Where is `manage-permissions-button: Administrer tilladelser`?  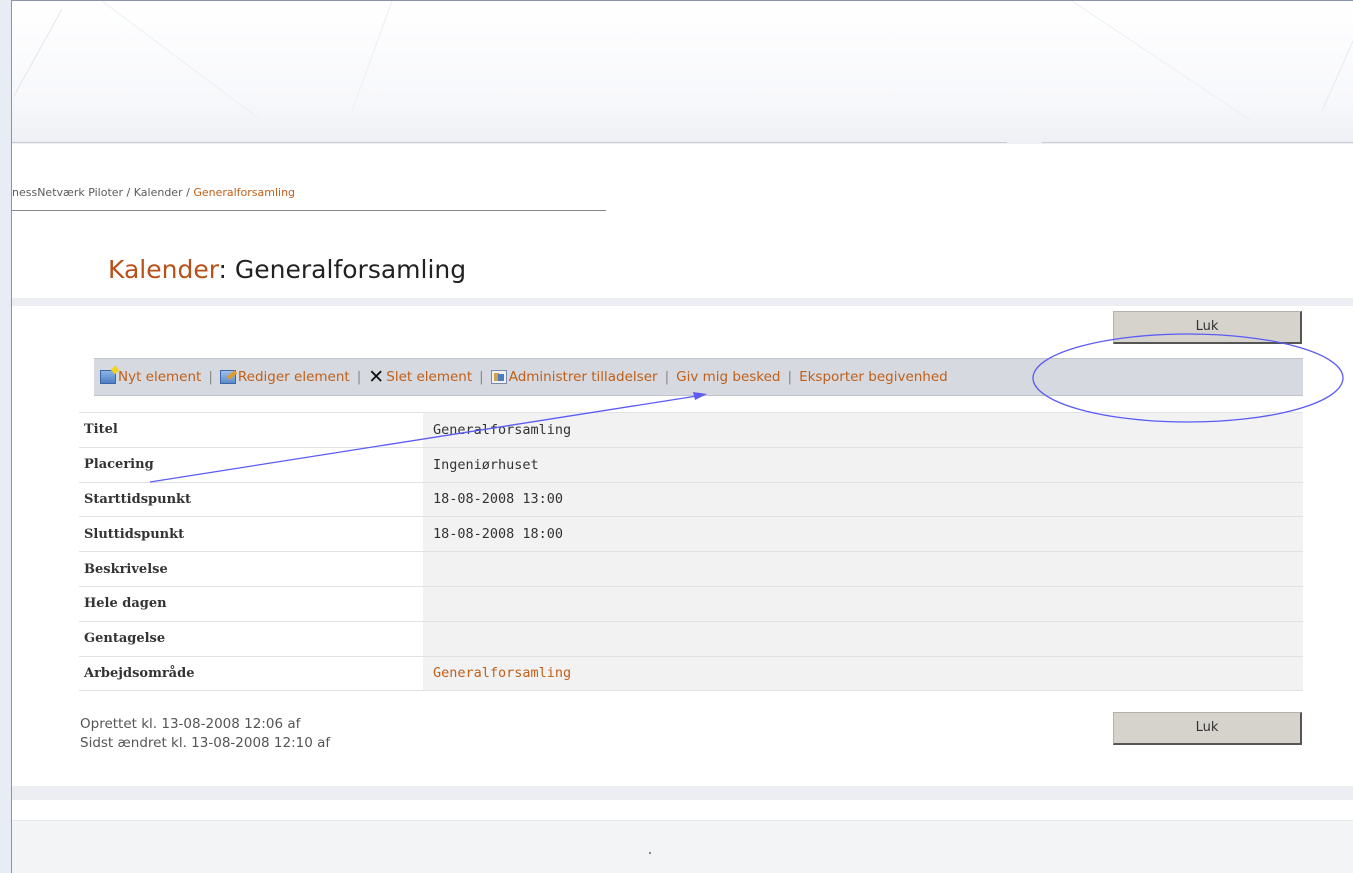
manage-permissions-button: Administrer tilladelser is located at coordinates (574, 377).